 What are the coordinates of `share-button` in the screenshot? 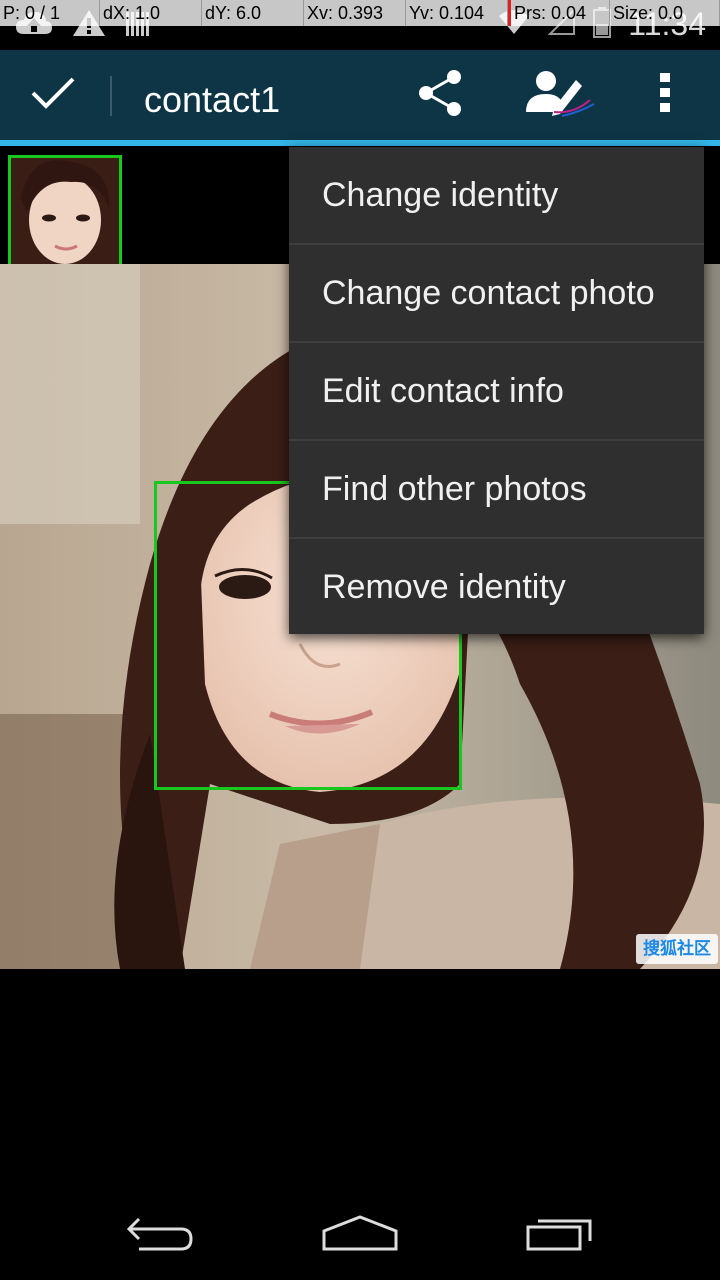 It's located at (440, 95).